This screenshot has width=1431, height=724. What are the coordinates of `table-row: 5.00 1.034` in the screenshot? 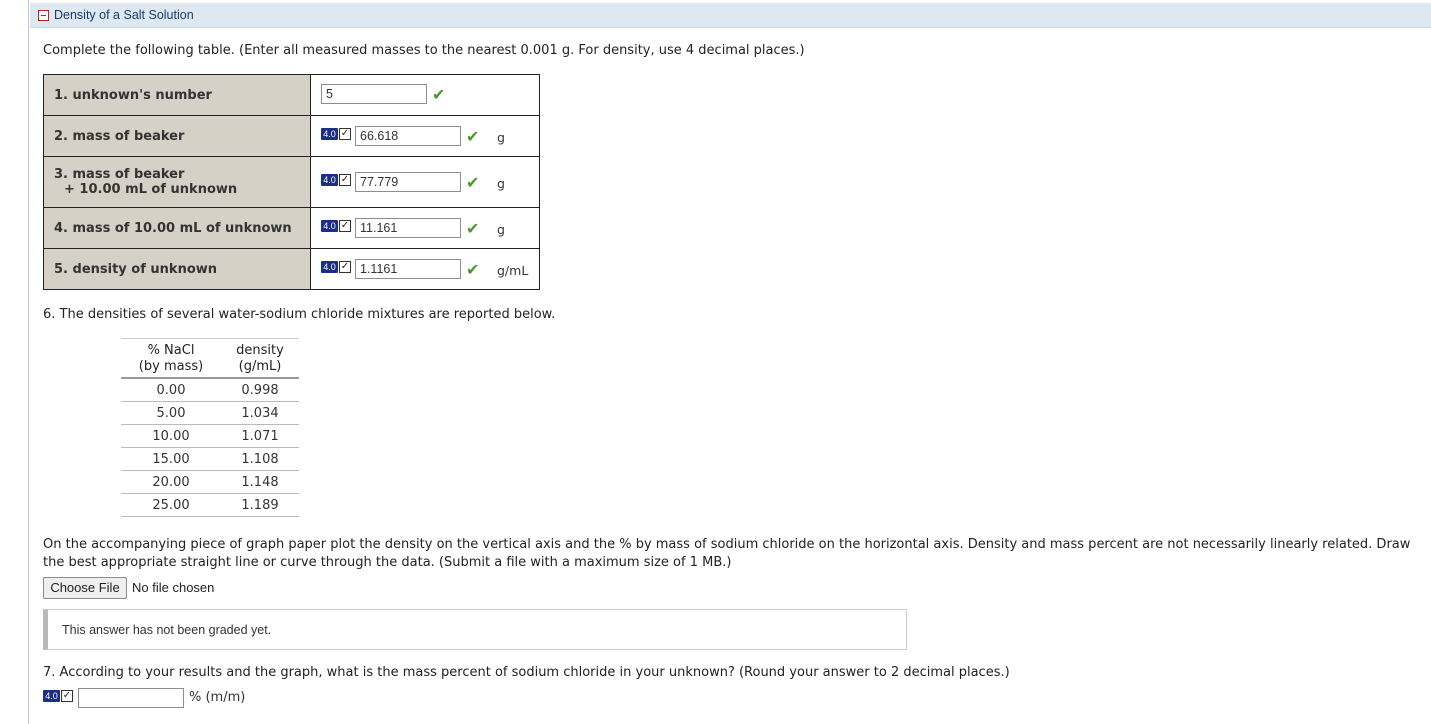 It's located at (210, 413).